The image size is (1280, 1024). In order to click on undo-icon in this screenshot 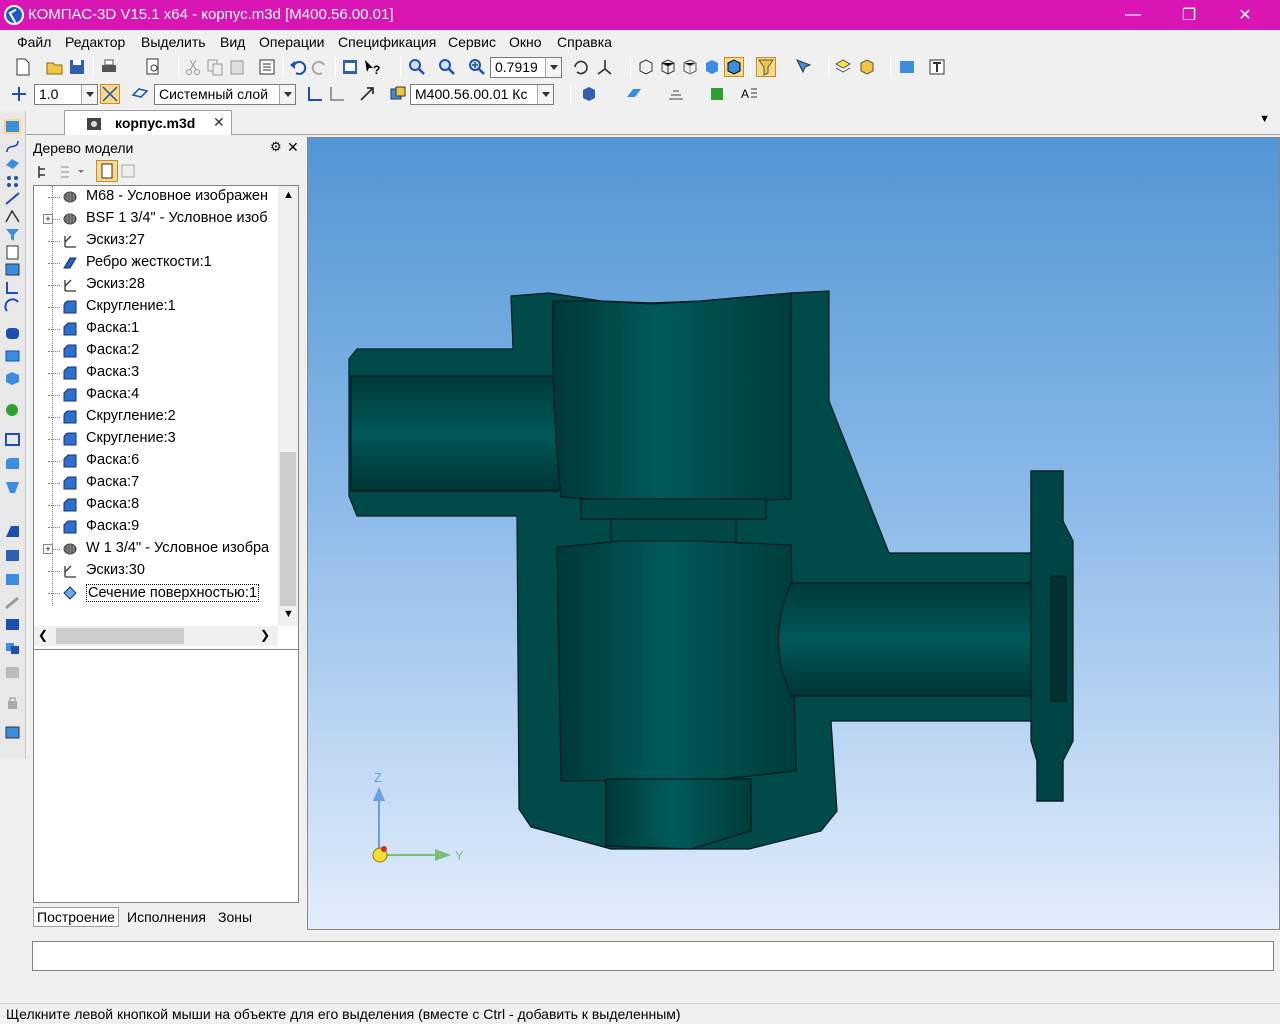, I will do `click(298, 67)`.